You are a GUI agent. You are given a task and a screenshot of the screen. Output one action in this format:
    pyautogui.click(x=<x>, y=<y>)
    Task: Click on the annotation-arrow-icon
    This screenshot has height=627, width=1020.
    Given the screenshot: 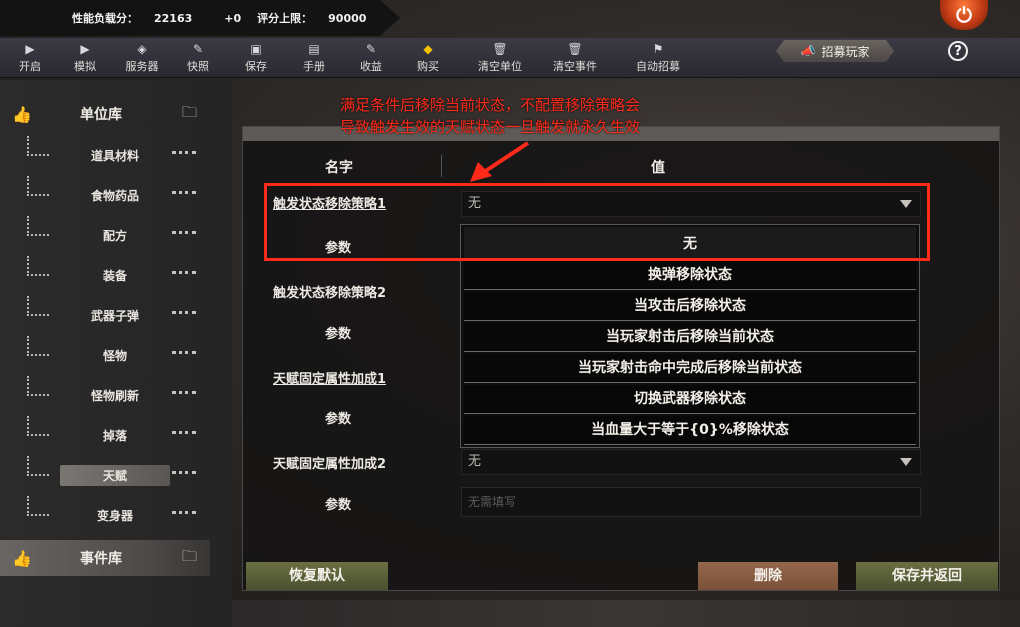 What is the action you would take?
    pyautogui.click(x=500, y=161)
    